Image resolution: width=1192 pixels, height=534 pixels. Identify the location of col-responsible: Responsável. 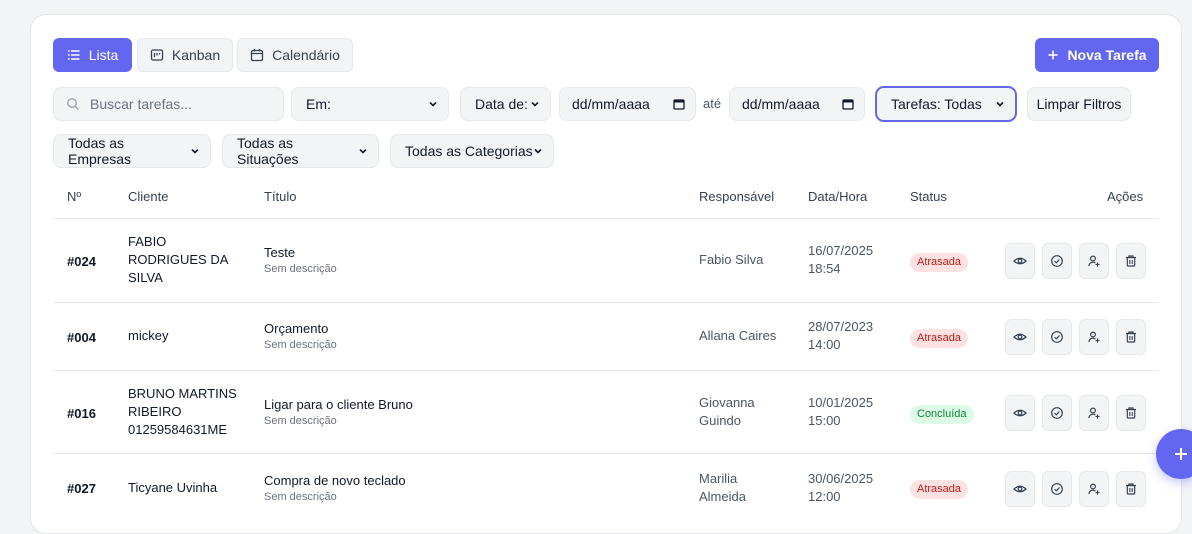
(737, 196).